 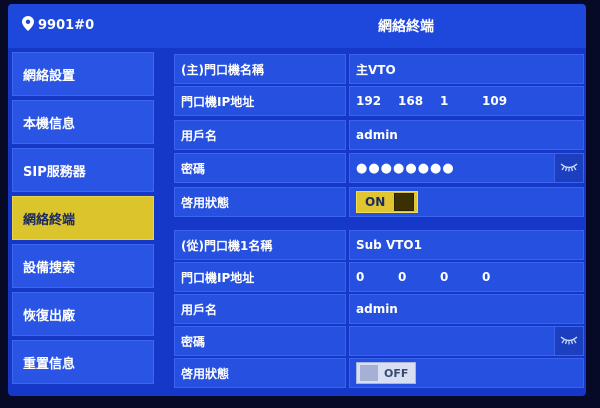 What do you see at coordinates (260, 277) in the screenshot?
I see `sub-vto-ip-label: 門口機IP地址` at bounding box center [260, 277].